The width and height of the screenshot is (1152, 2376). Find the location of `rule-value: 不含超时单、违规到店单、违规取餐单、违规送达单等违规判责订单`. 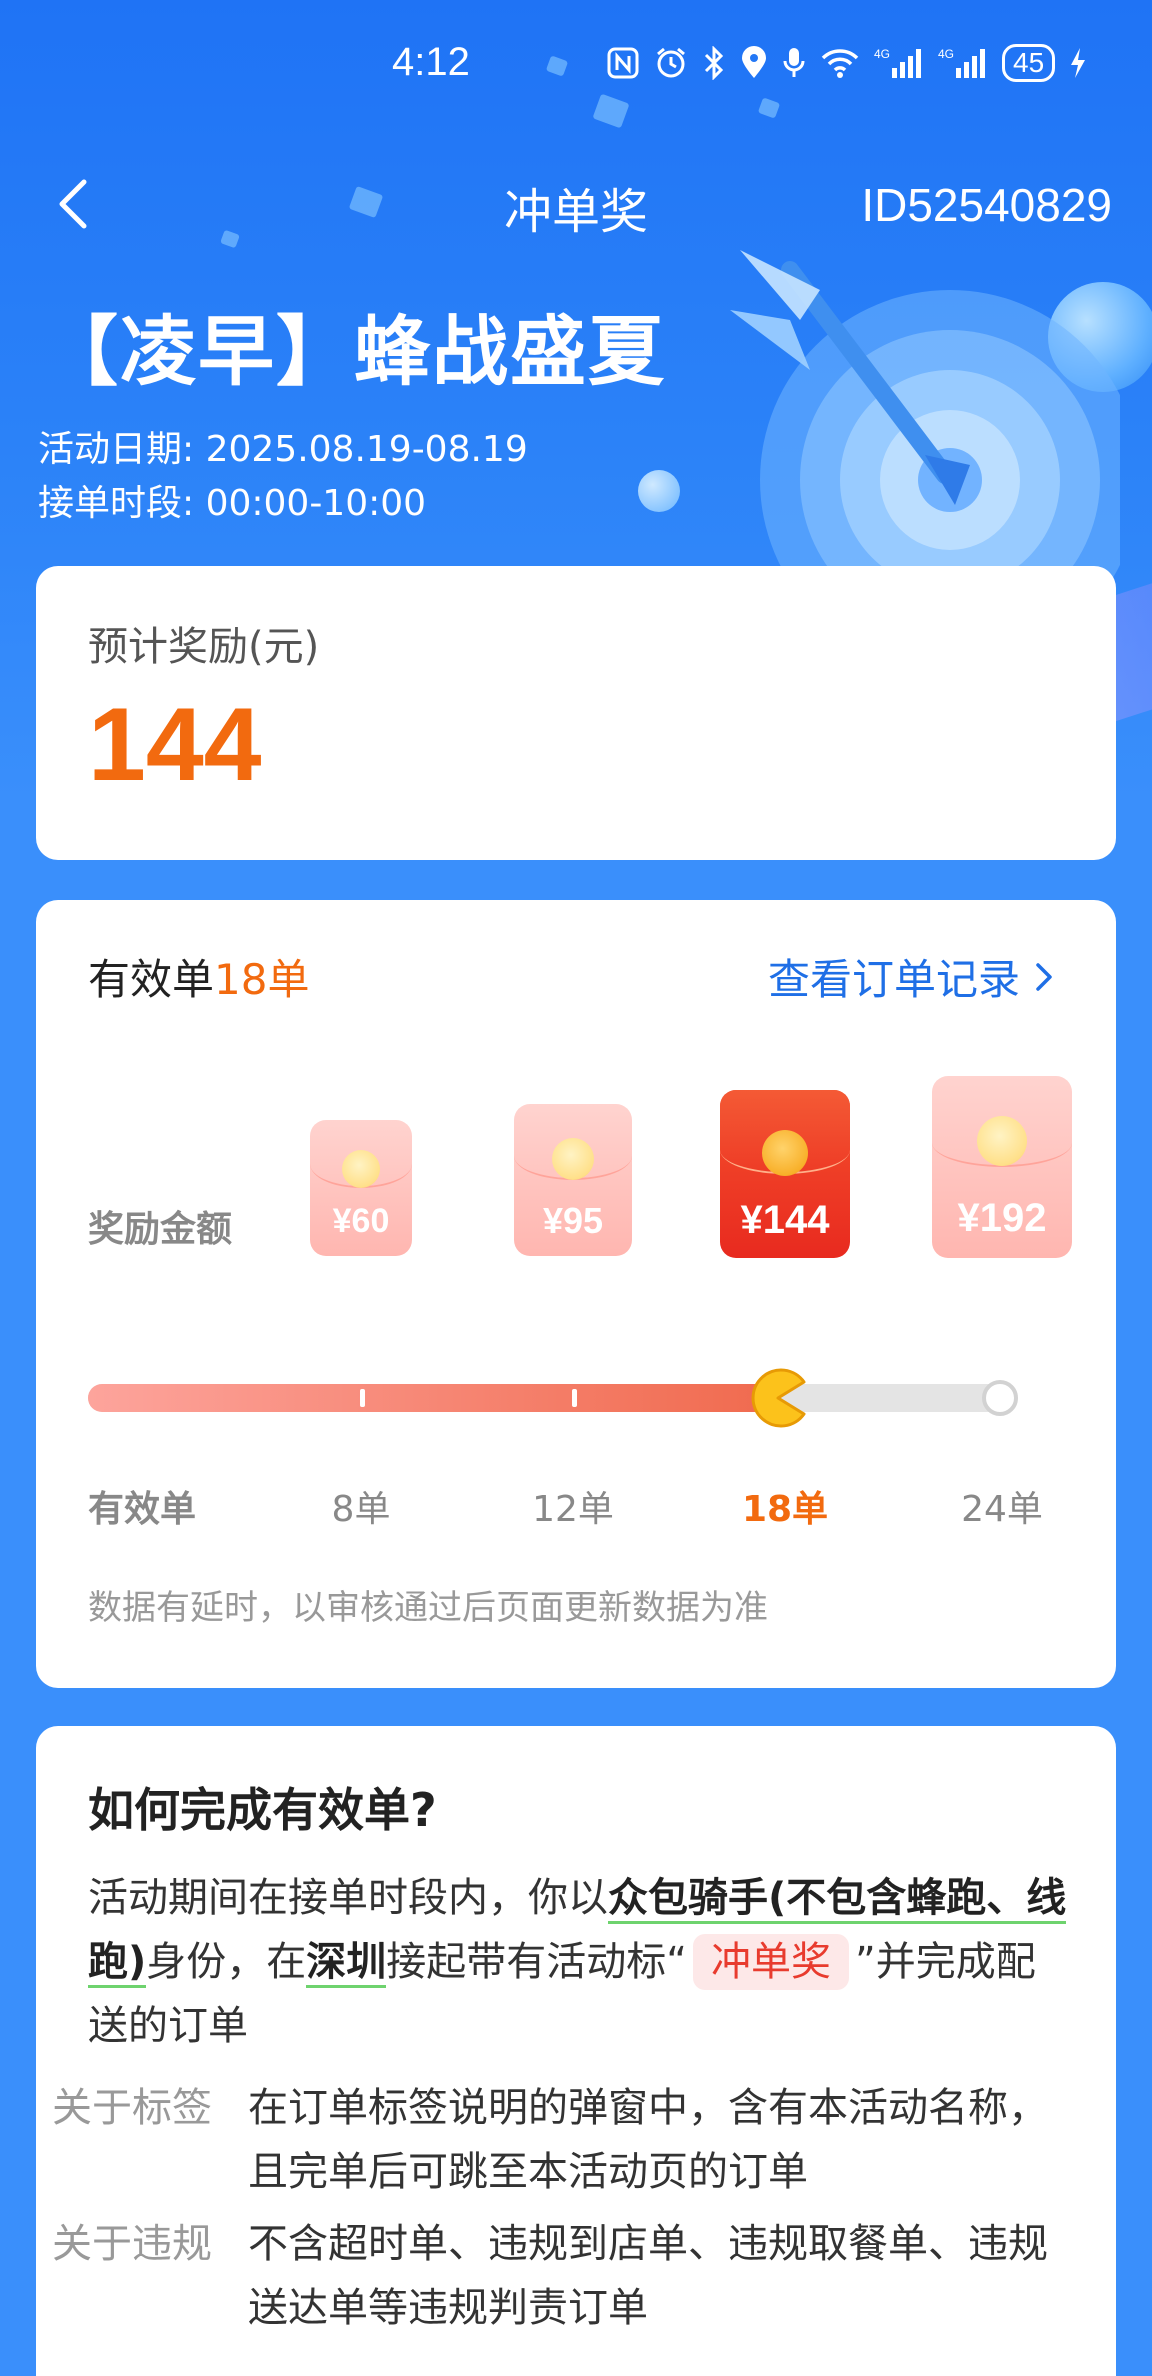

rule-value: 不含超时单、违规到店单、违规取餐单、违规送达单等违规判责订单 is located at coordinates (648, 2276).